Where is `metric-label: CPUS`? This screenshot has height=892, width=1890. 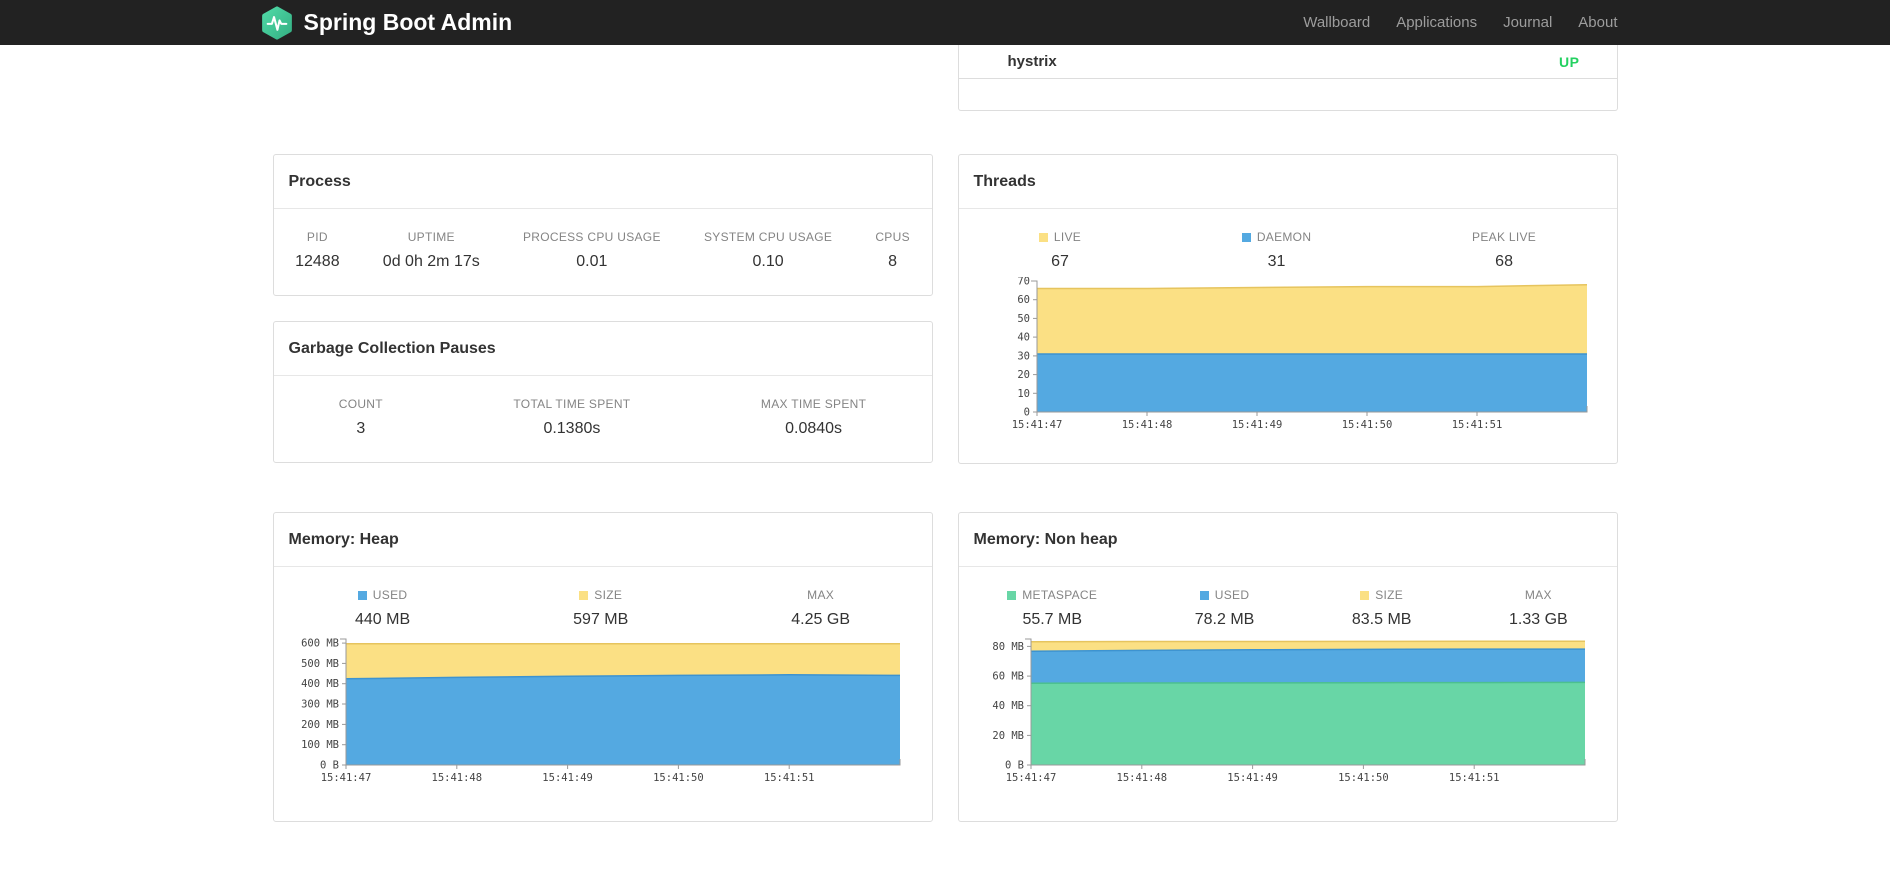
metric-label: CPUS is located at coordinates (892, 237).